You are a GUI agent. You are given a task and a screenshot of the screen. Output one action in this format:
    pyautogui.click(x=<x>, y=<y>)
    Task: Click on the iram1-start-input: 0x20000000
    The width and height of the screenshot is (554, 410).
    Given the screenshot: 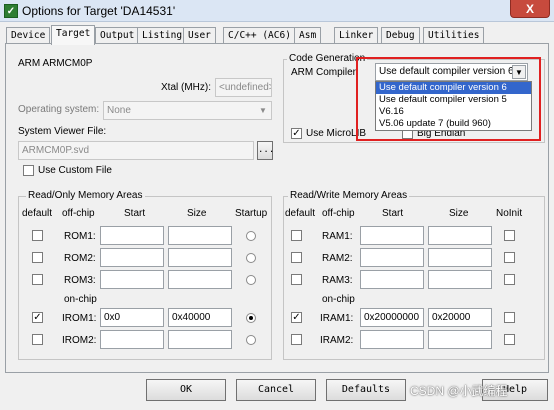 What is the action you would take?
    pyautogui.click(x=392, y=317)
    